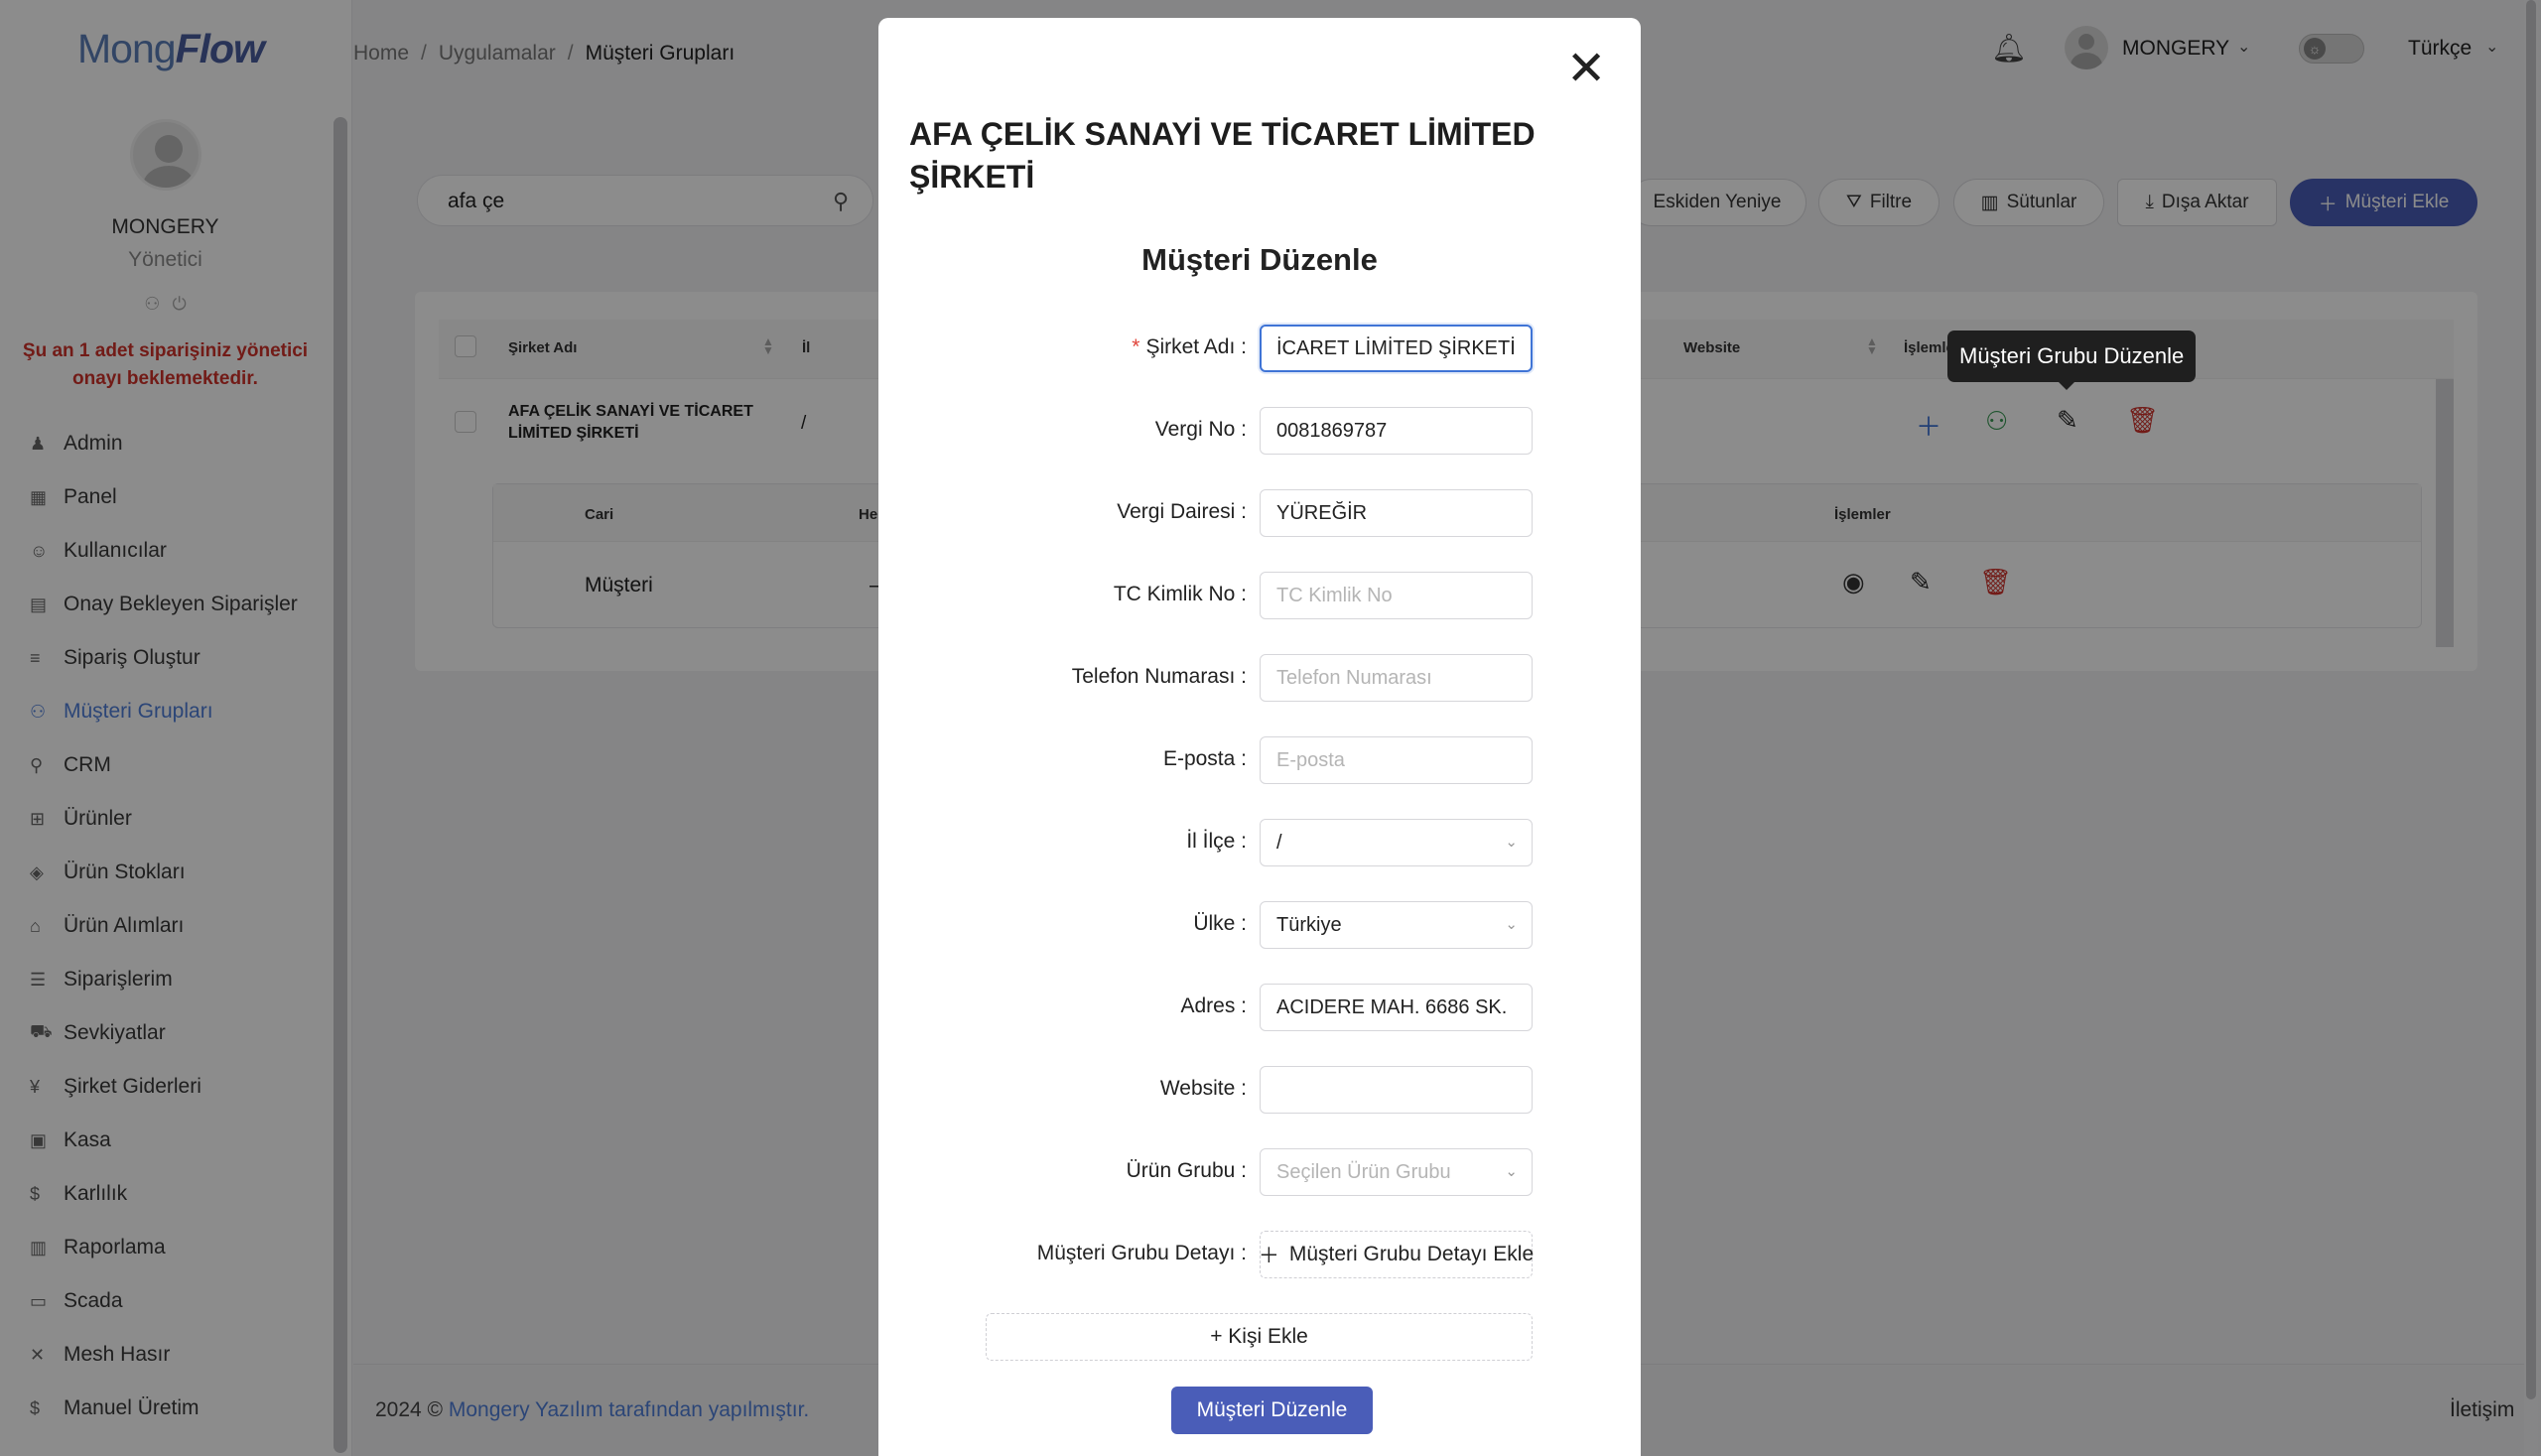  What do you see at coordinates (1159, 676) in the screenshot?
I see `phone-label: Telefon Numarası :` at bounding box center [1159, 676].